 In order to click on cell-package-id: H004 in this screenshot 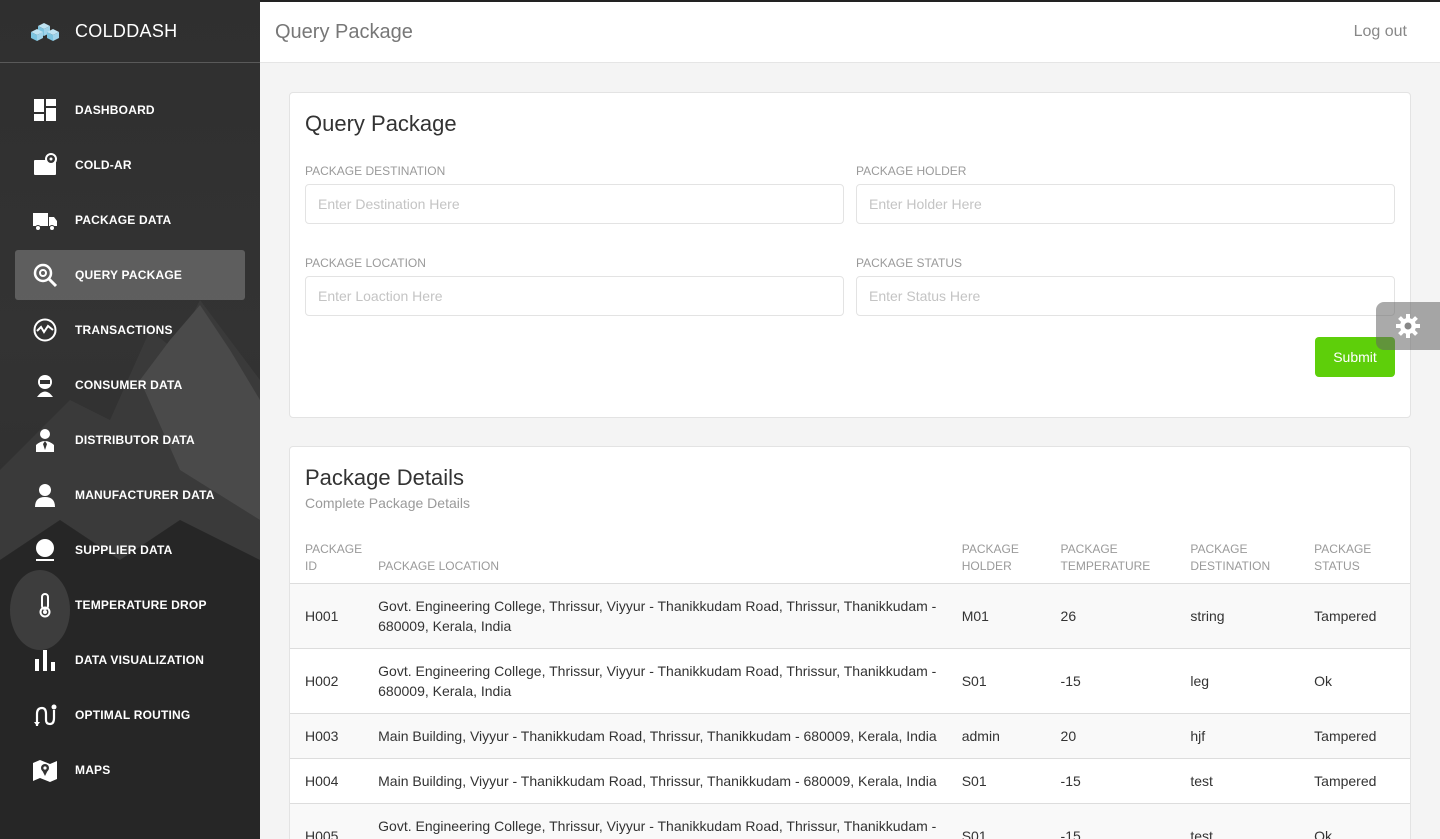, I will do `click(330, 781)`.